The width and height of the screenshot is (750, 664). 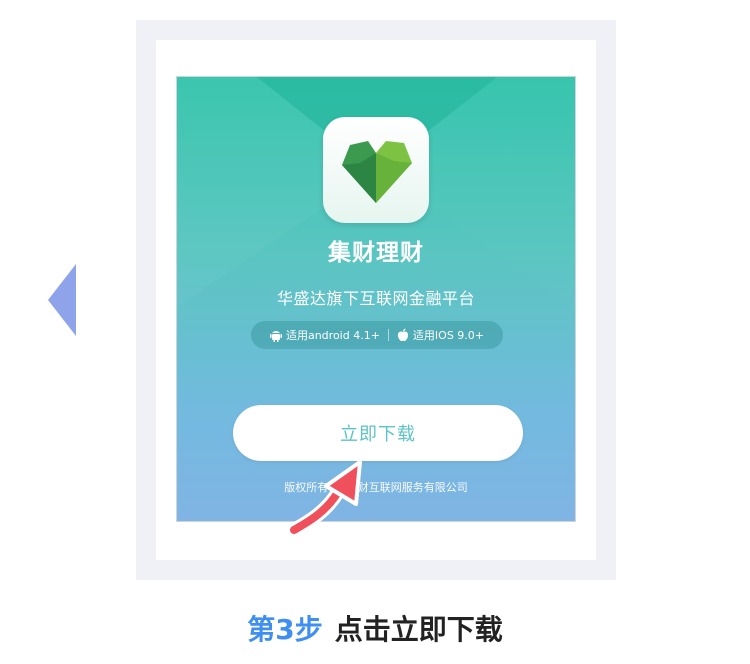 What do you see at coordinates (448, 335) in the screenshot?
I see `ios-compat-label: 适用IOS 9.0+` at bounding box center [448, 335].